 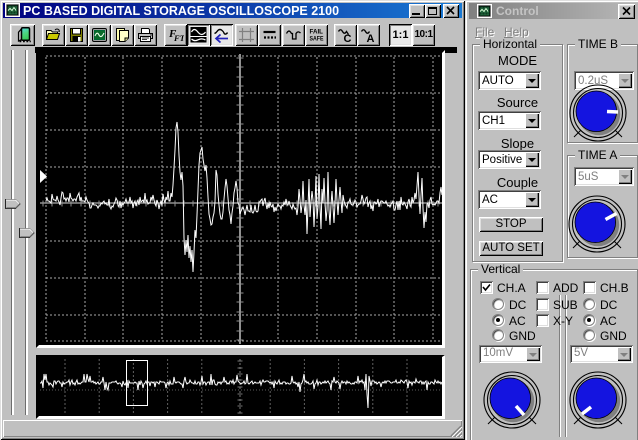 What do you see at coordinates (317, 39) in the screenshot?
I see `svg-text: SAFE` at bounding box center [317, 39].